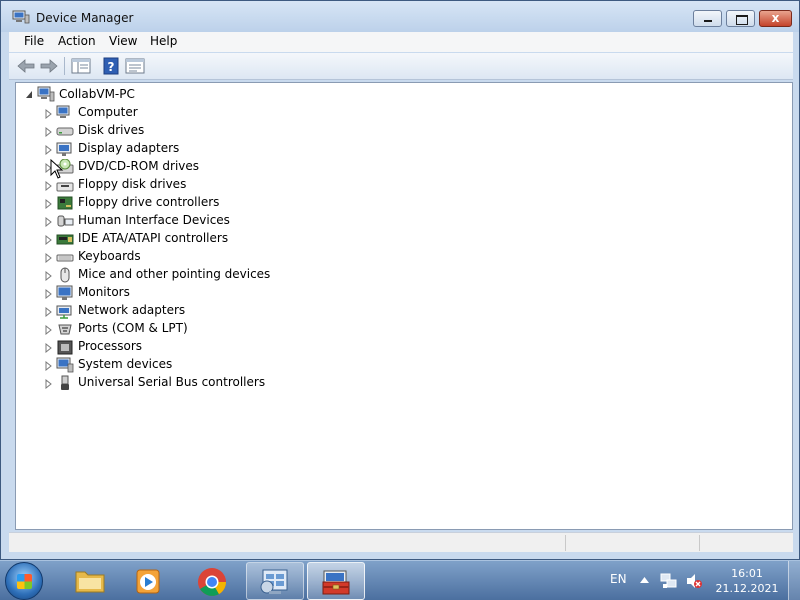  I want to click on show-hidden-icons-icon, so click(644, 580).